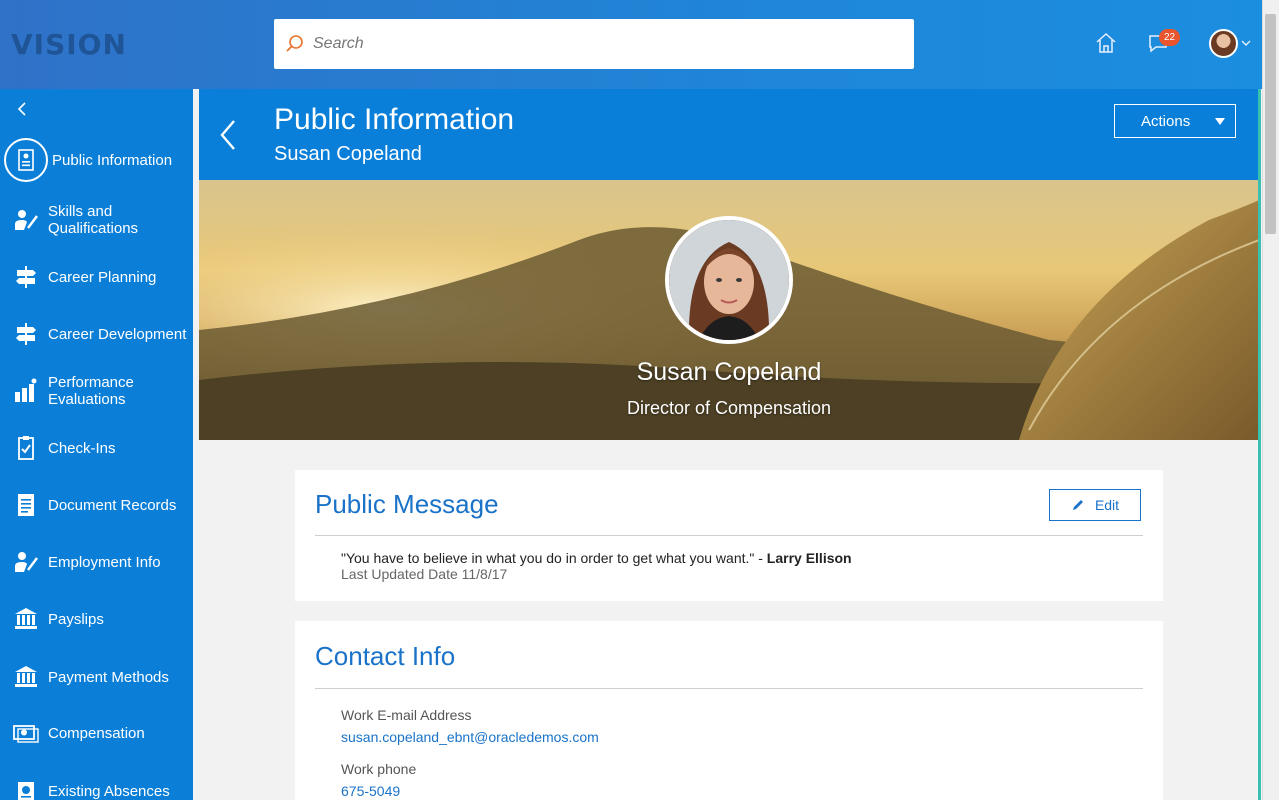 This screenshot has height=800, width=1279. Describe the element at coordinates (26, 791) in the screenshot. I see `calendar-icon` at that location.